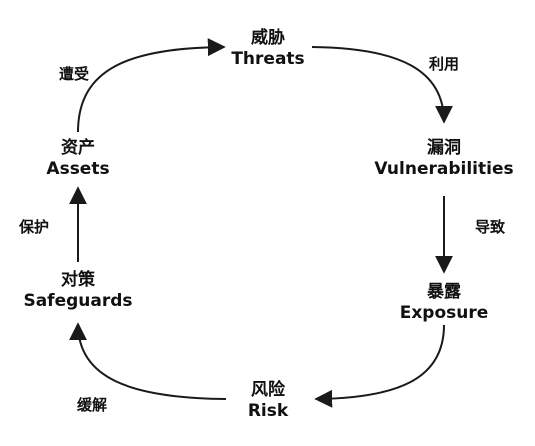 Image resolution: width=535 pixels, height=446 pixels. I want to click on edge-label-exposure-to-risk: 缓解, so click(92, 405).